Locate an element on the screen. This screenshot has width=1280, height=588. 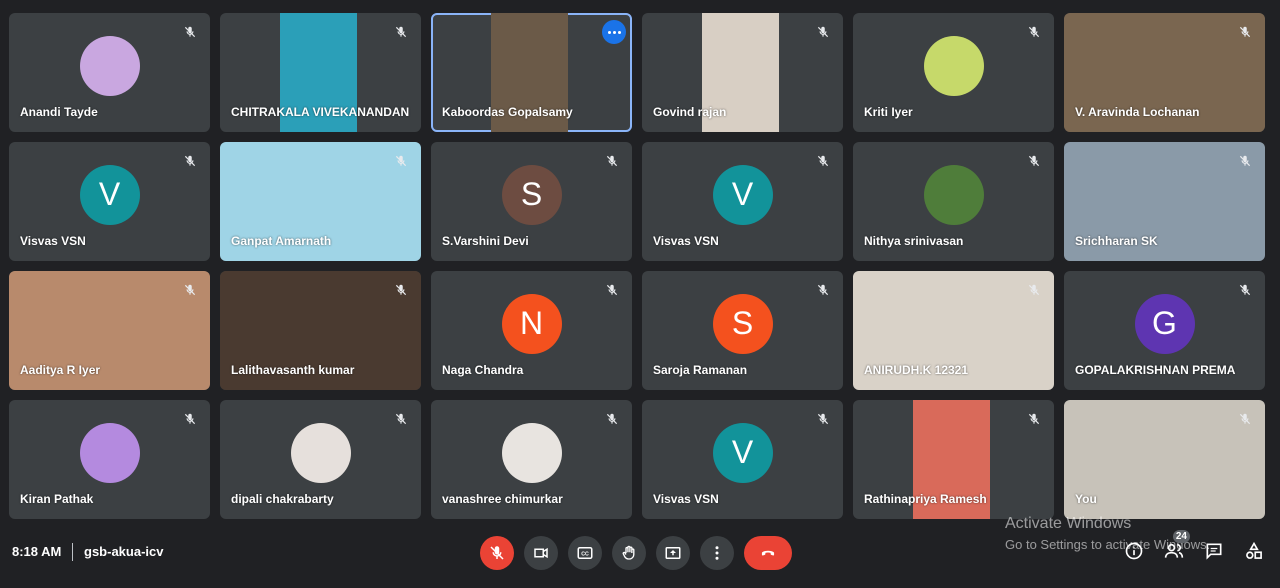
people-icon is located at coordinates (1174, 550).